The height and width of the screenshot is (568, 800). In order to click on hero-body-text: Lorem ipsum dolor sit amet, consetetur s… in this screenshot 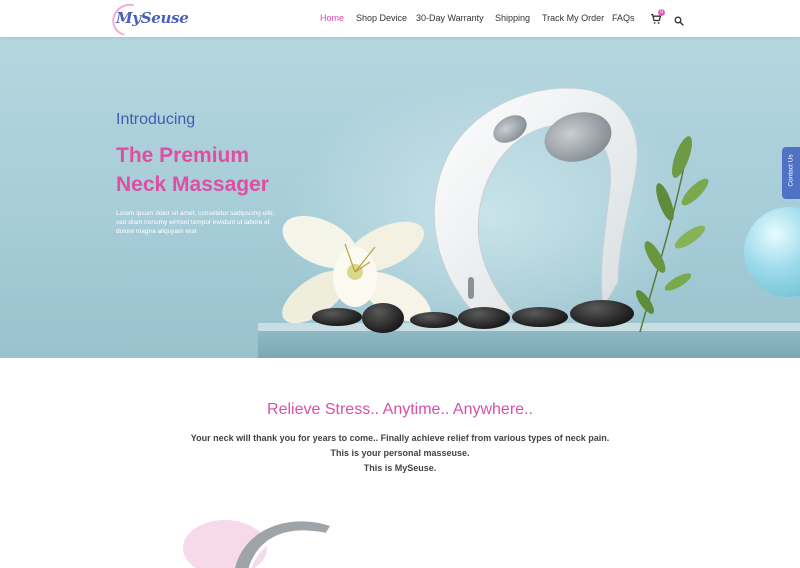, I will do `click(195, 222)`.